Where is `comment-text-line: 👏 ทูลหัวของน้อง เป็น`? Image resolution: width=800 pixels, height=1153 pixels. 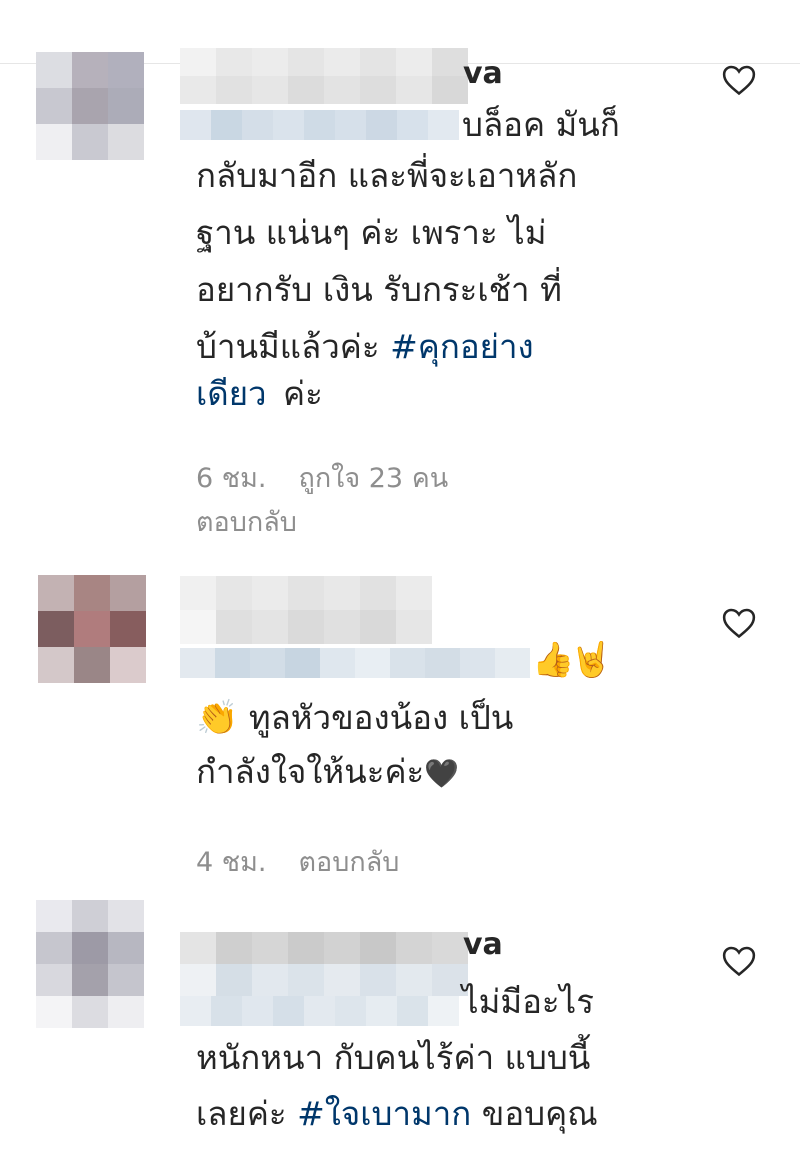
comment-text-line: 👏 ทูลหัวของน้อง เป็น is located at coordinates (354, 718).